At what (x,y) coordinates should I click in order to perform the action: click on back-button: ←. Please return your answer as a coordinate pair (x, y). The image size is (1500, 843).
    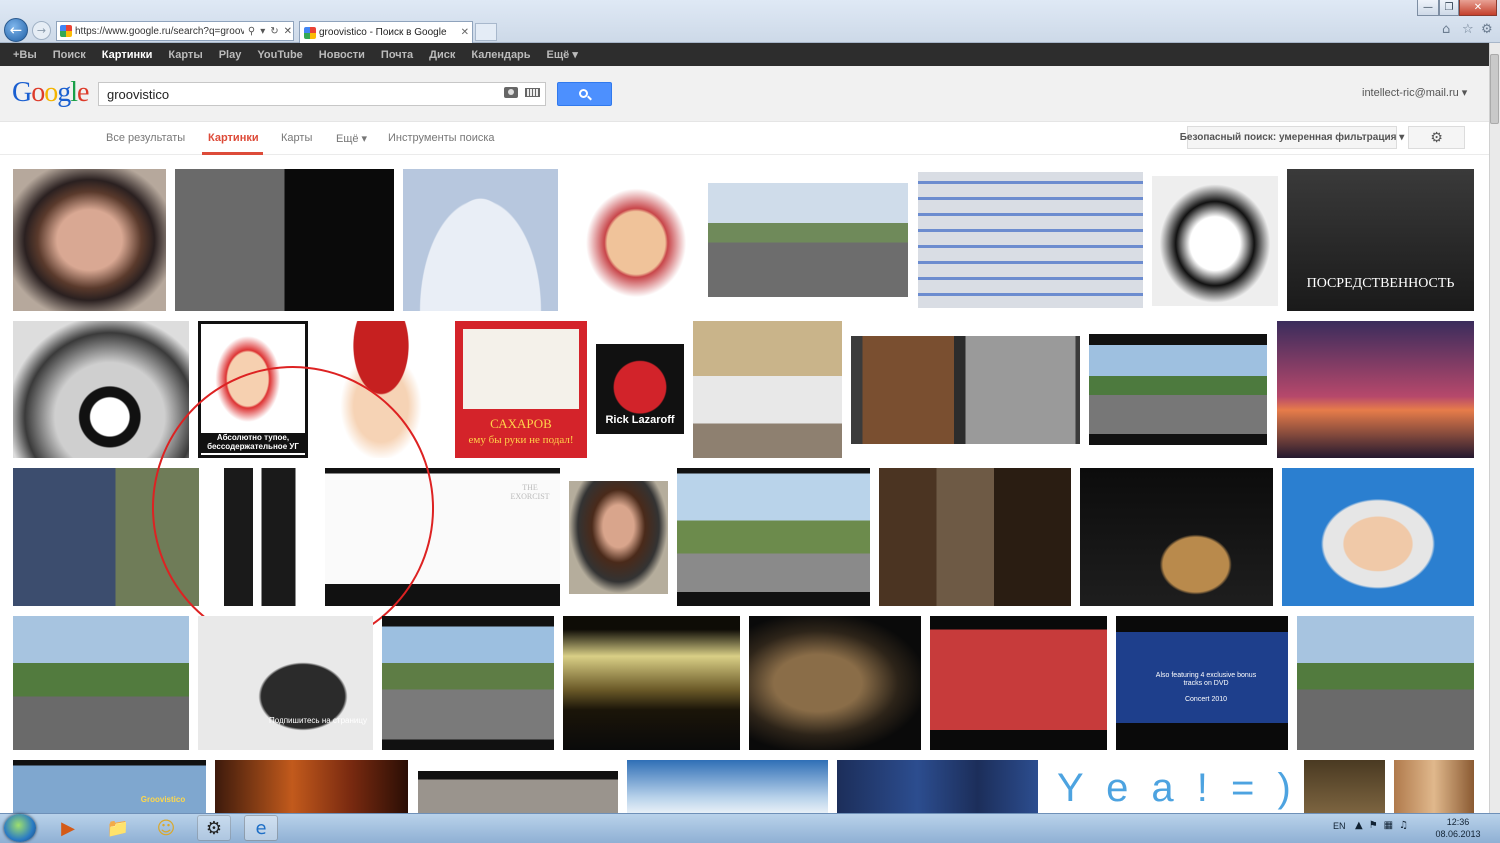
    Looking at the image, I should click on (16, 30).